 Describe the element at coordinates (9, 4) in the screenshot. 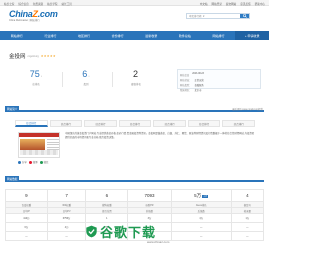

I see `top-link: 站长之家` at that location.